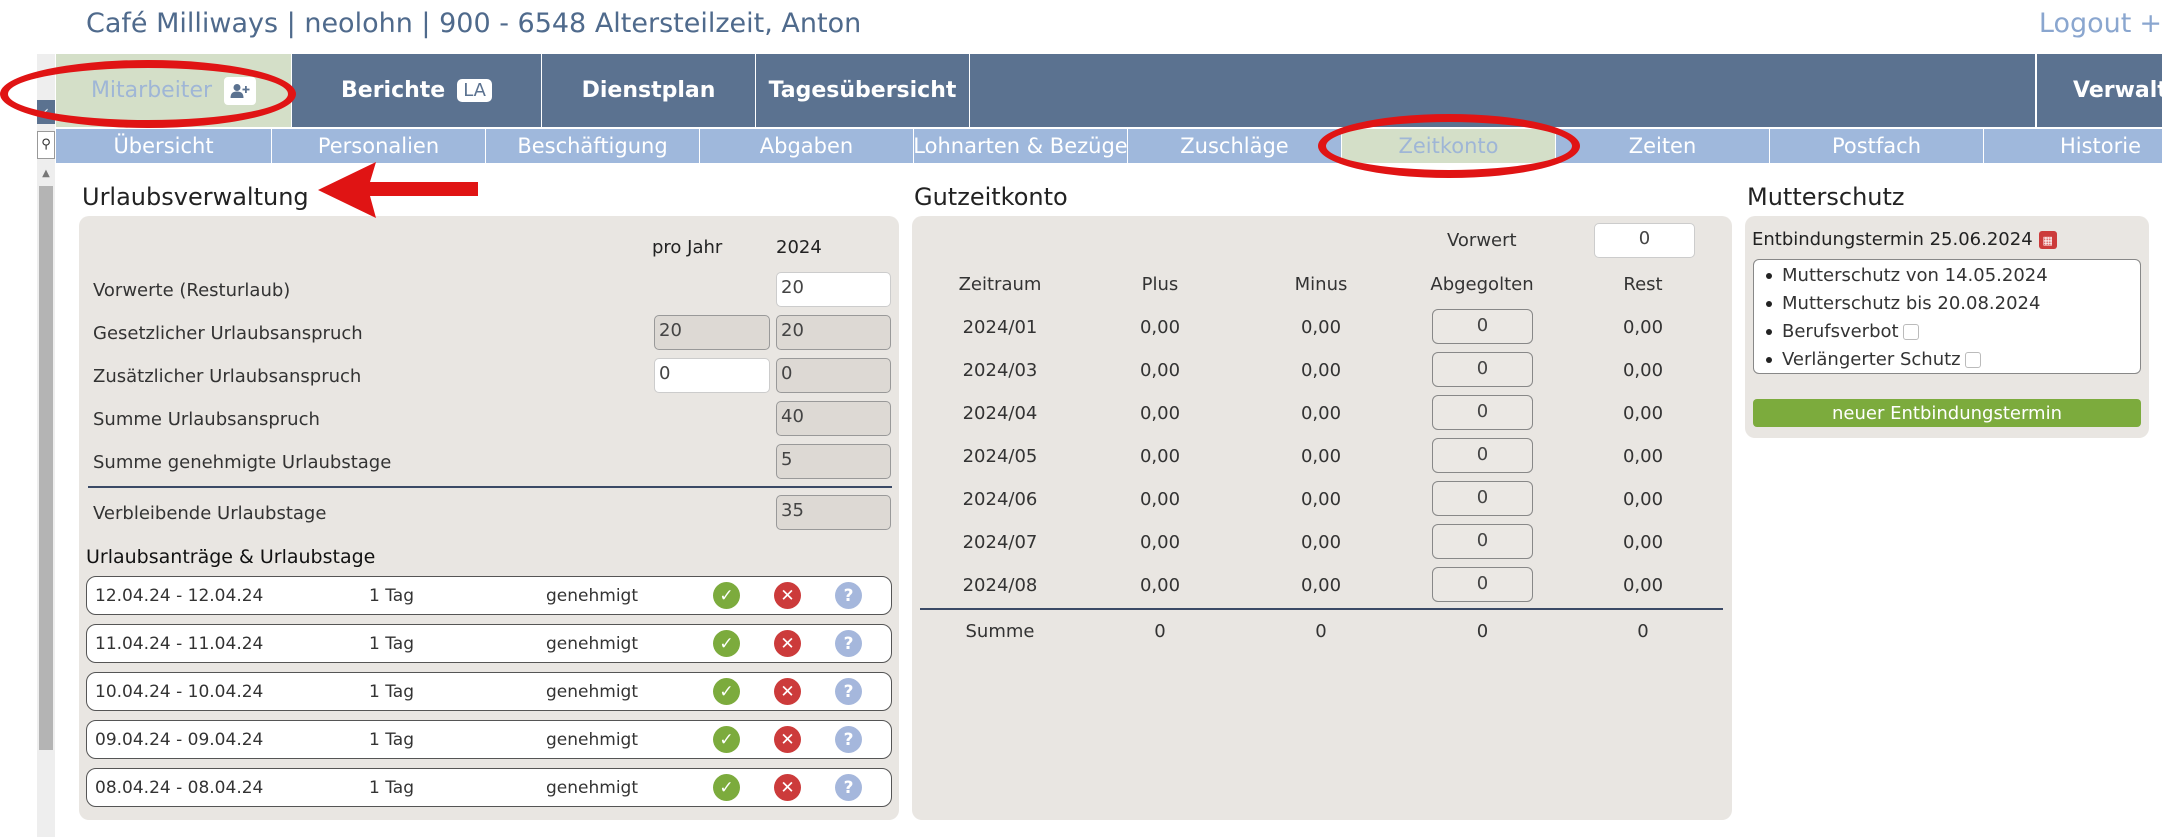  I want to click on sidebar-toggle-icon: ‹, so click(46, 112).